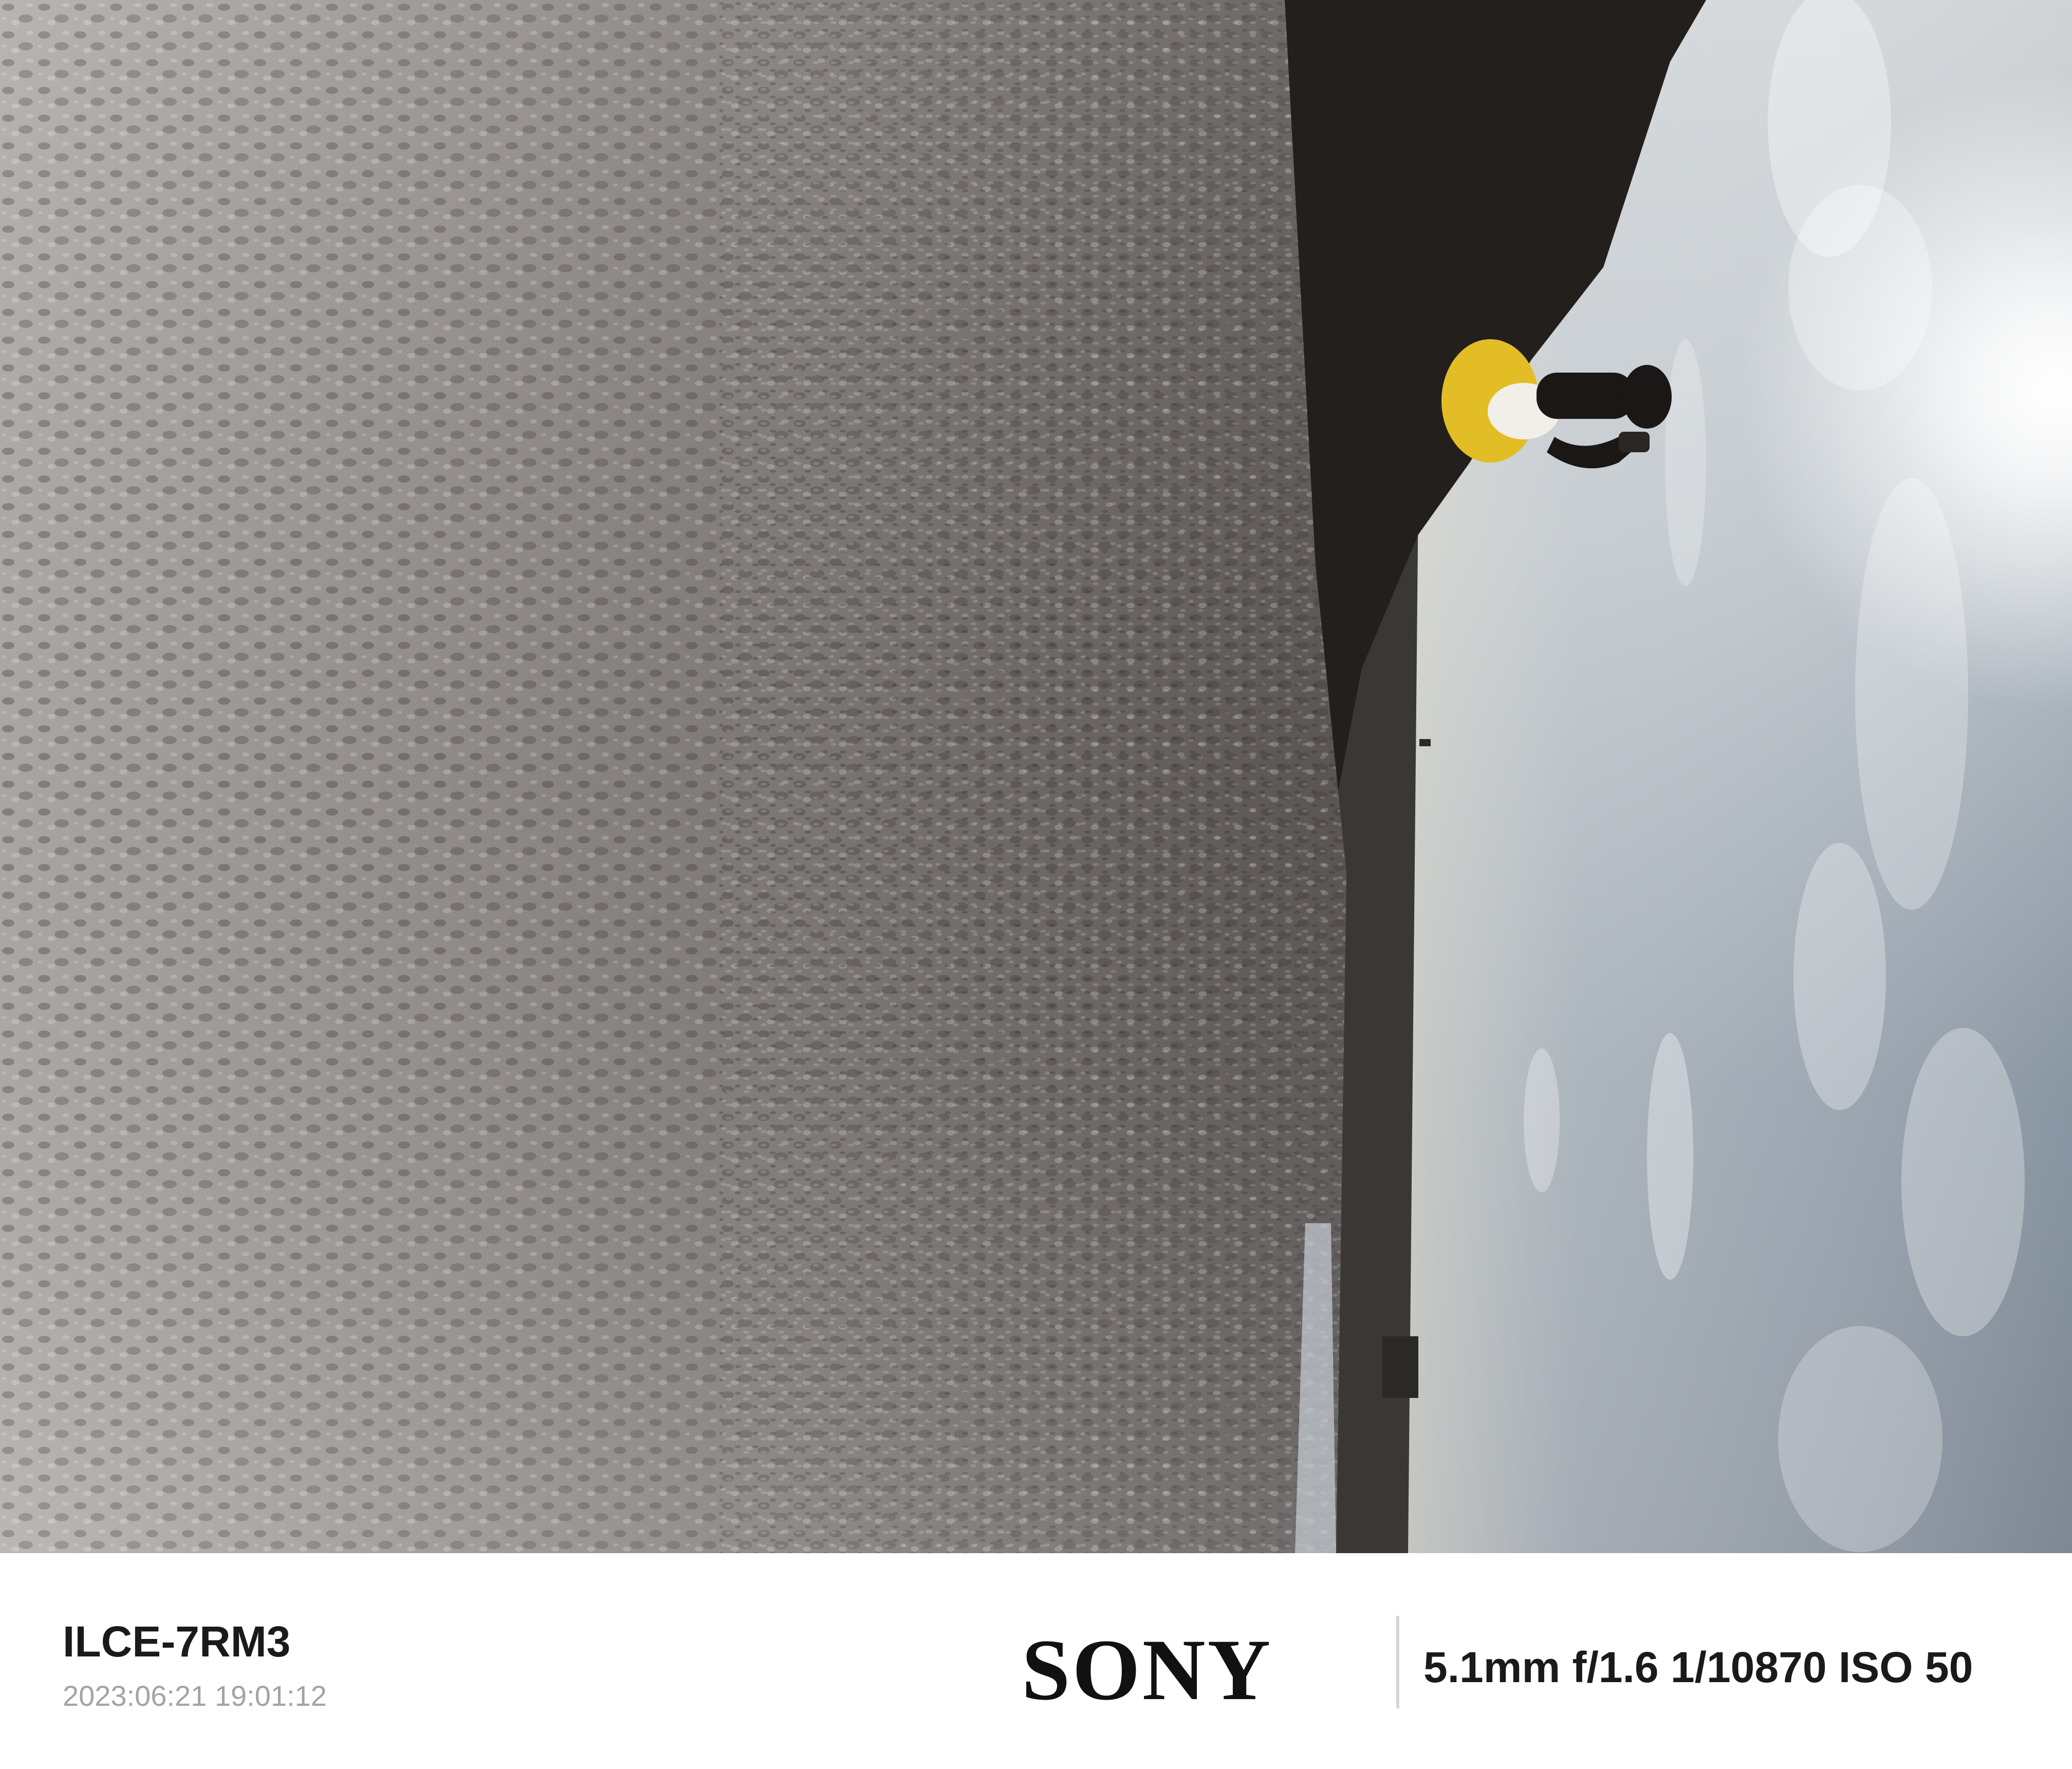 Image resolution: width=2072 pixels, height=1769 pixels. What do you see at coordinates (195, 1696) in the screenshot?
I see `capture-time: 2023:06:21 19:01:12` at bounding box center [195, 1696].